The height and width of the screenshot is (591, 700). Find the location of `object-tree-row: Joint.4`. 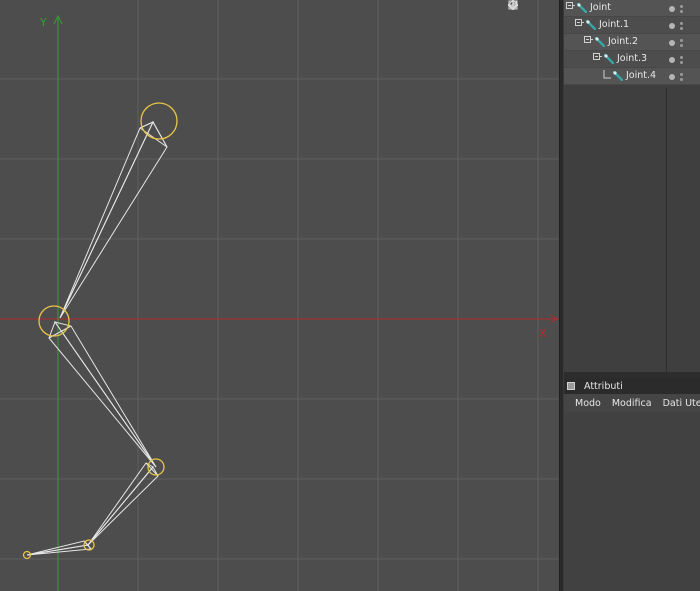

object-tree-row: Joint.4 is located at coordinates (632, 76).